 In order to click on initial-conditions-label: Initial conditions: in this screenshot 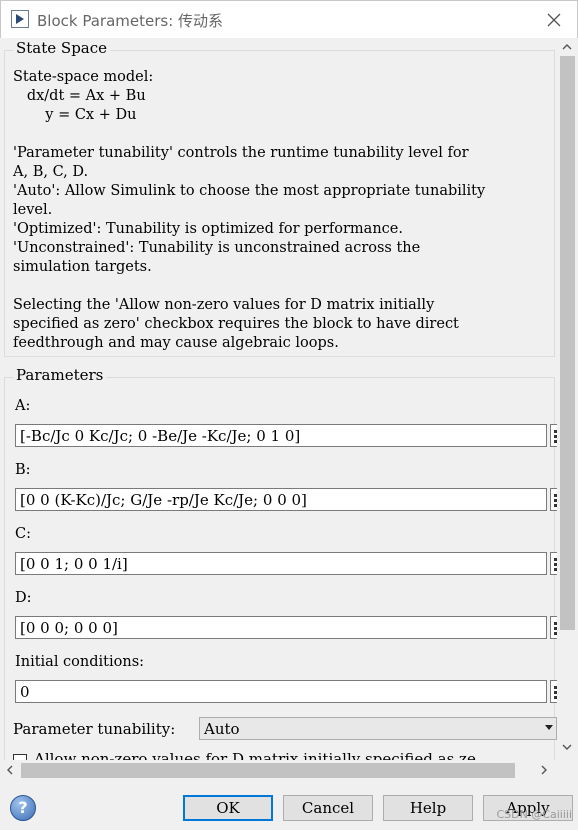, I will do `click(80, 662)`.